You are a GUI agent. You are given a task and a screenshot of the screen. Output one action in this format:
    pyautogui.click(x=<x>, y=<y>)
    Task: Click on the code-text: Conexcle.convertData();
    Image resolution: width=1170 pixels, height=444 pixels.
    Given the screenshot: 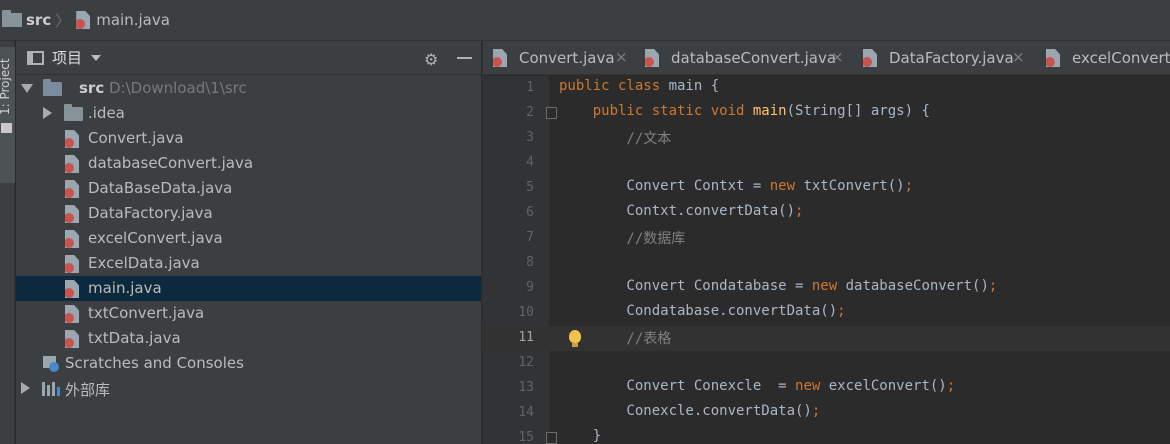 What is the action you would take?
    pyautogui.click(x=689, y=411)
    